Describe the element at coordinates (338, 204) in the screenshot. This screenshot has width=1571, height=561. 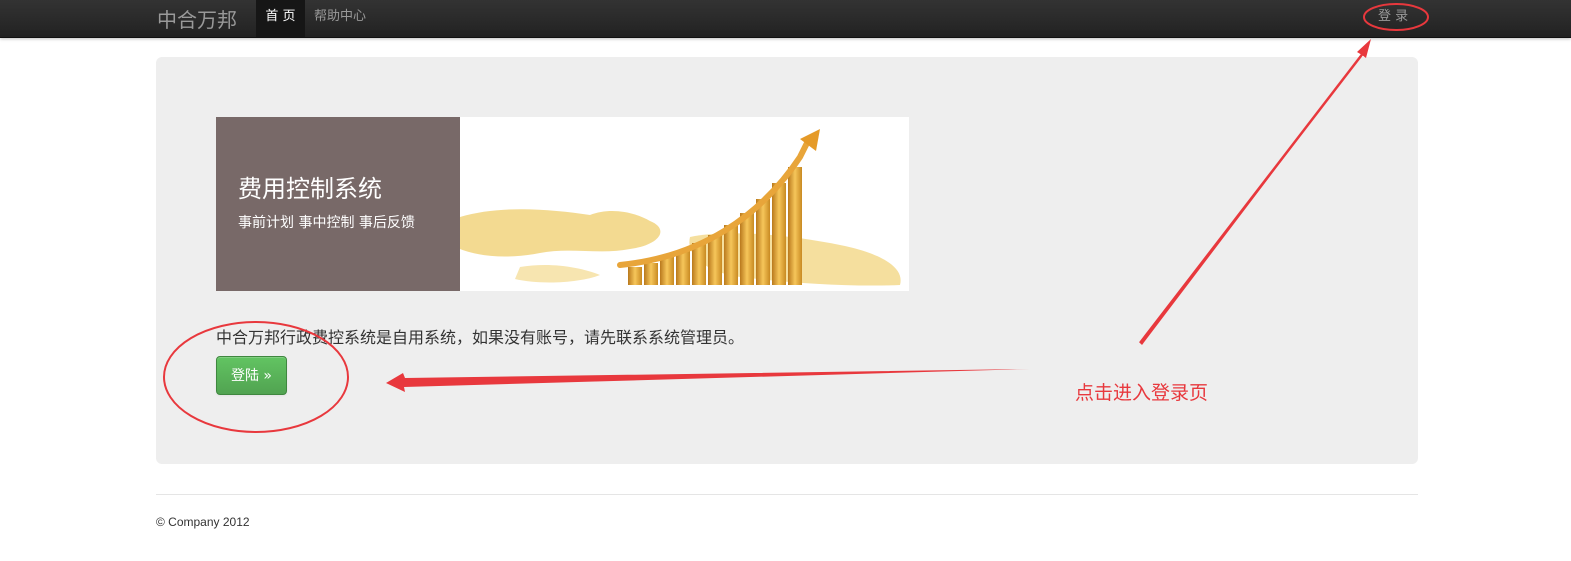
I see `banner-text-panel: 费用控制系统 事前计划 事中控制 事后反馈` at that location.